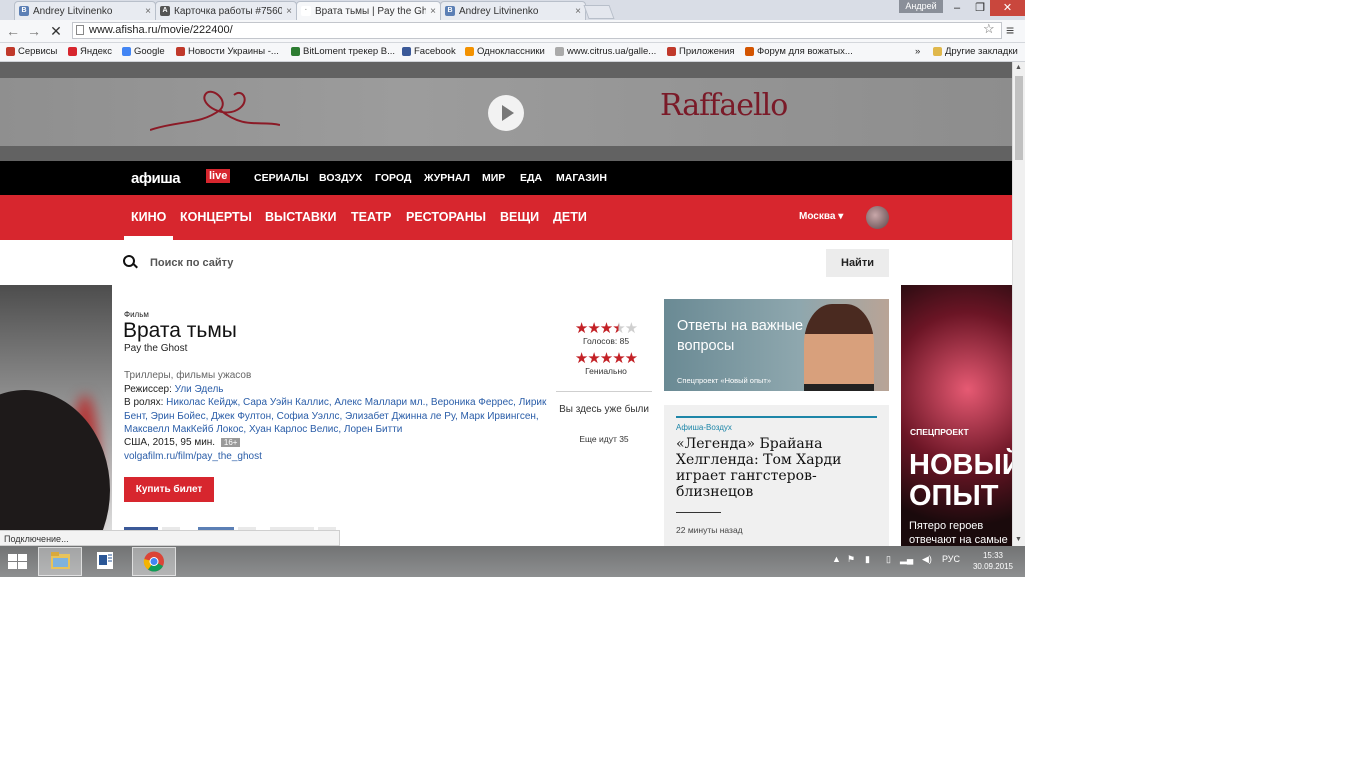 The image size is (1366, 768). I want to click on showings-link: Еще идут 35, so click(604, 439).